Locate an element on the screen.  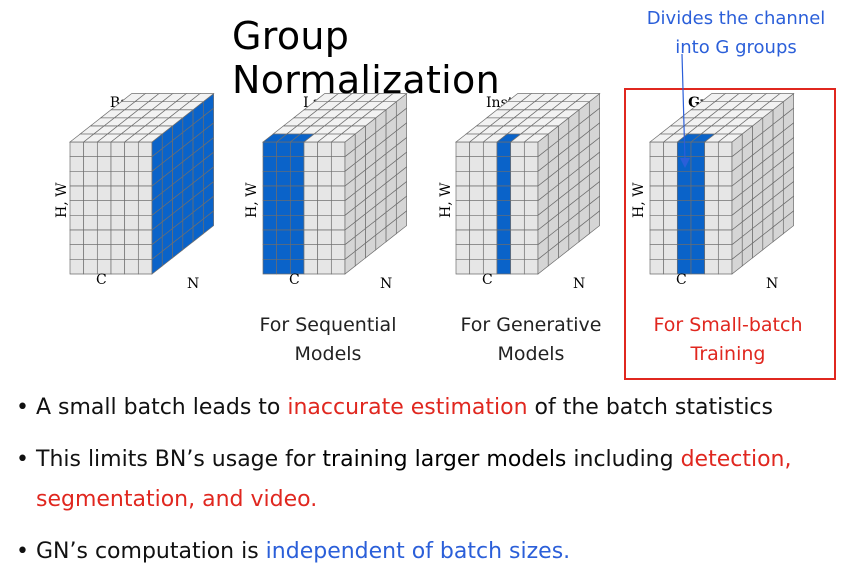
axis-n-label: N is located at coordinates (193, 284).